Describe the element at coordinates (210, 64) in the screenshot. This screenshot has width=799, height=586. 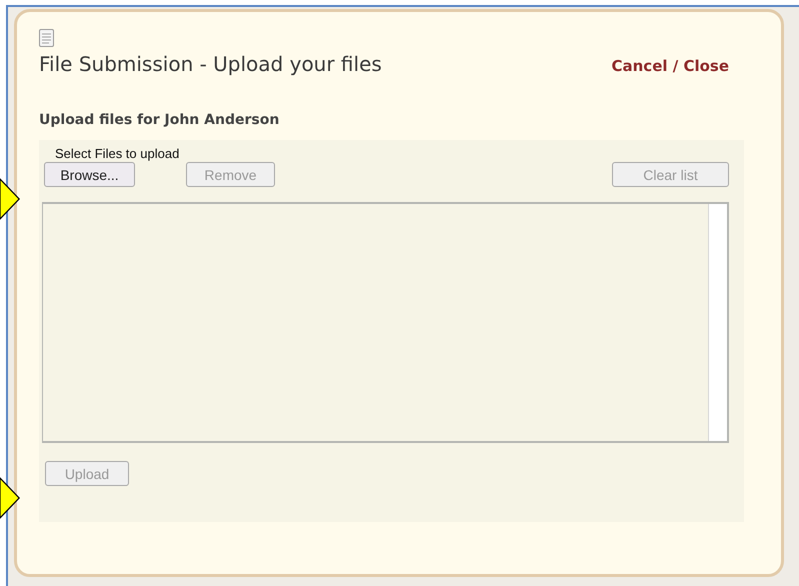
I see `dialog-title: File Submission - Upload your files` at that location.